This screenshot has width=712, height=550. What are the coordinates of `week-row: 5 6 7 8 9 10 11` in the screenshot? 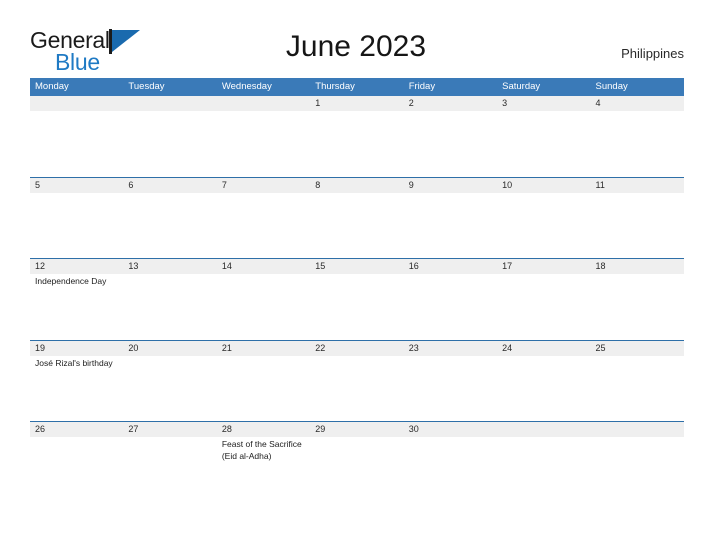 It's located at (357, 217).